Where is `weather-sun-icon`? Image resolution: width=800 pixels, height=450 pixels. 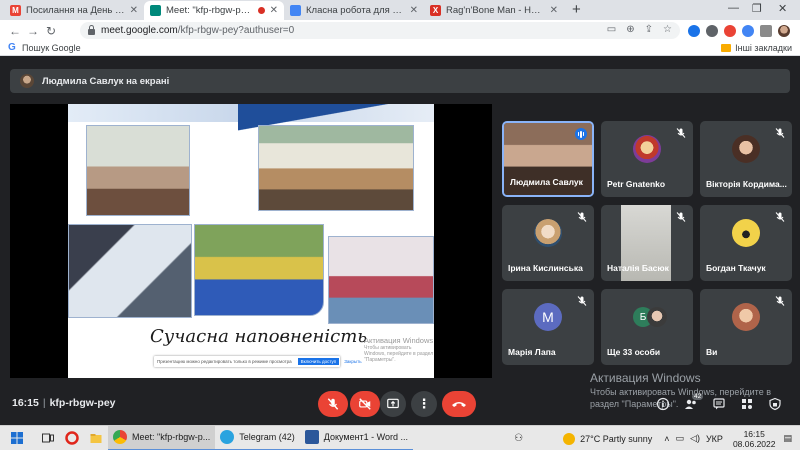
weather-sun-icon is located at coordinates (569, 438).